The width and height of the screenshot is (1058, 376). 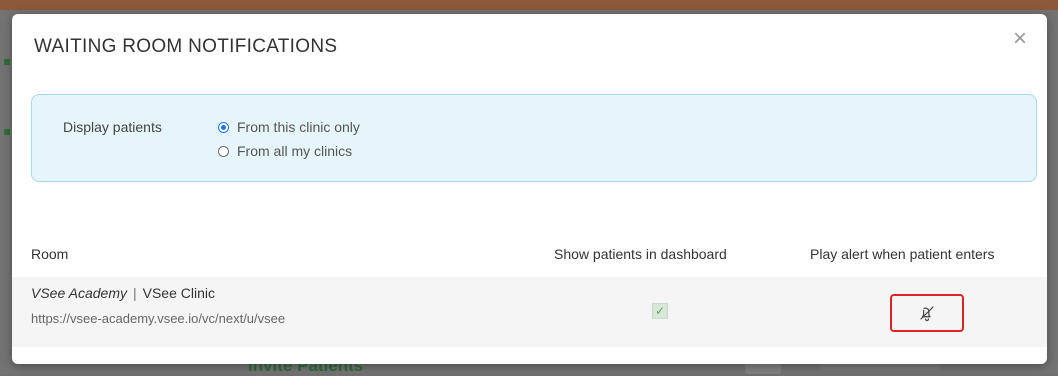 I want to click on display-patients-label: Display patients, so click(x=112, y=127).